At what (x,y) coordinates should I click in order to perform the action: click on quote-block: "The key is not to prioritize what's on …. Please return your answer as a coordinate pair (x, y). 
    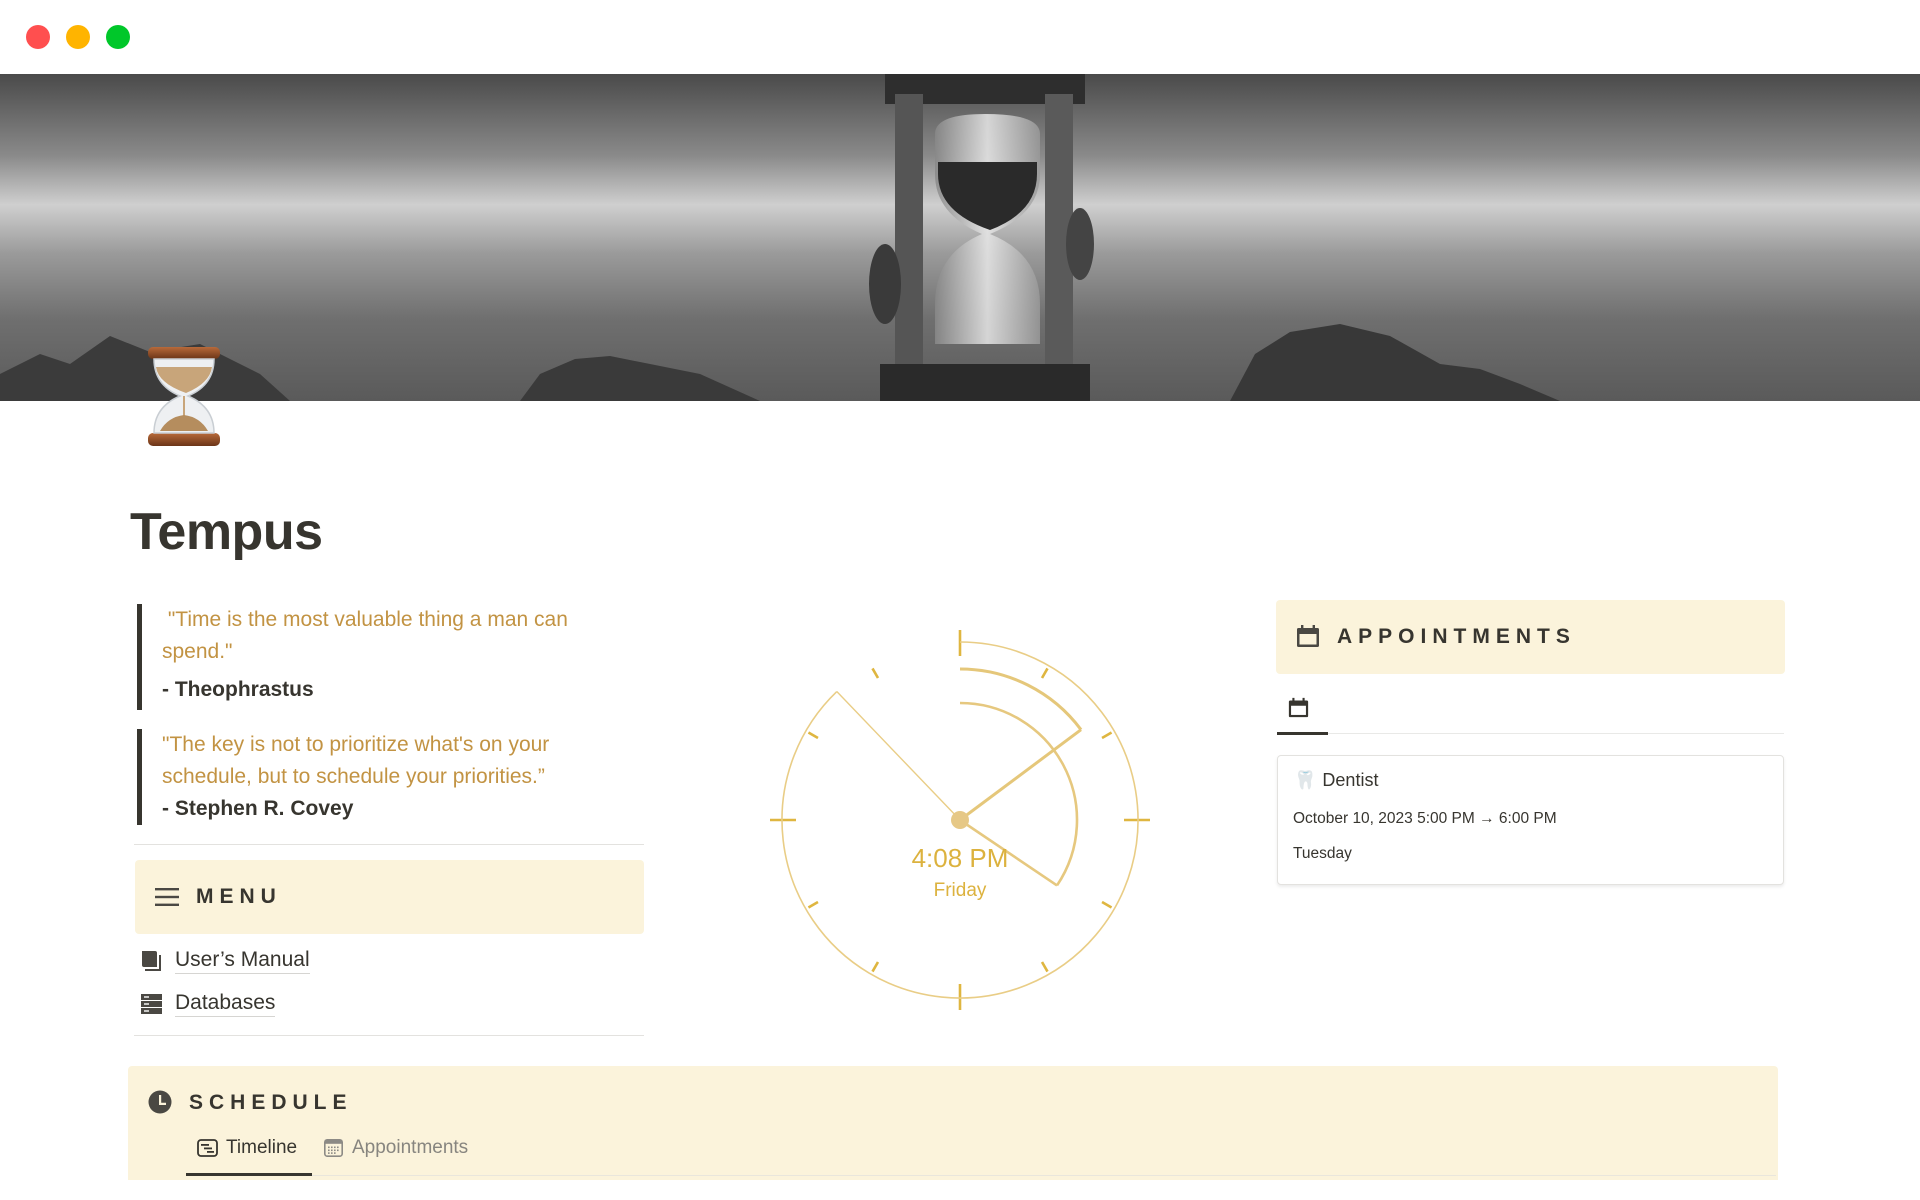
    Looking at the image, I should click on (372, 777).